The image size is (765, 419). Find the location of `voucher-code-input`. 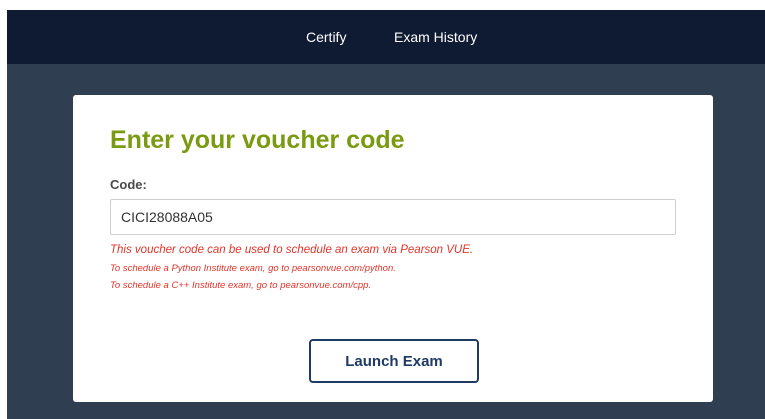

voucher-code-input is located at coordinates (393, 217).